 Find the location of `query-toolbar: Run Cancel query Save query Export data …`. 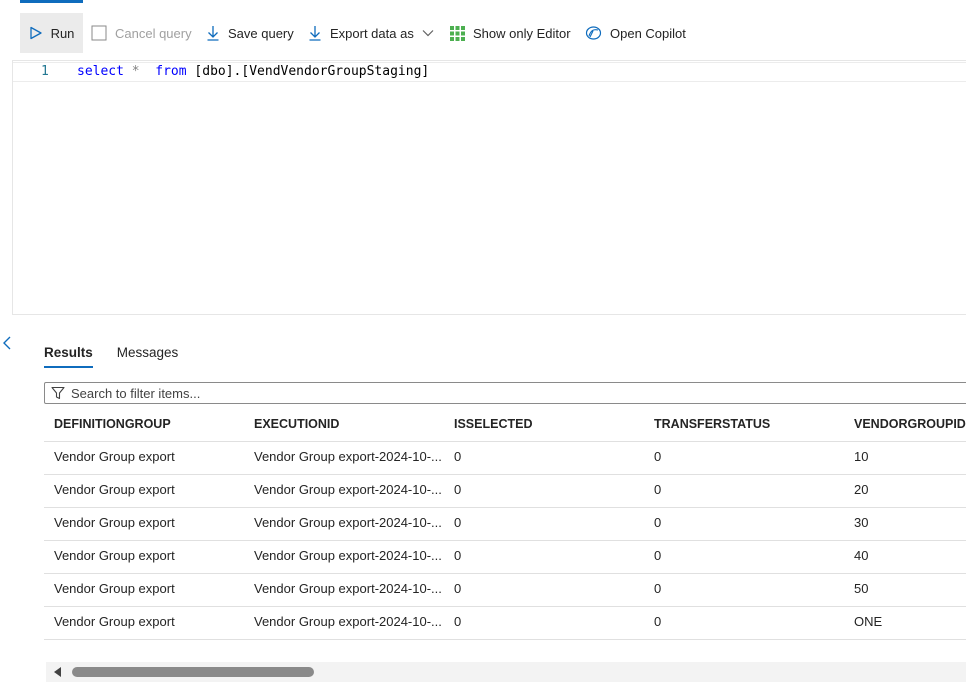

query-toolbar: Run Cancel query Save query Export data … is located at coordinates (483, 33).